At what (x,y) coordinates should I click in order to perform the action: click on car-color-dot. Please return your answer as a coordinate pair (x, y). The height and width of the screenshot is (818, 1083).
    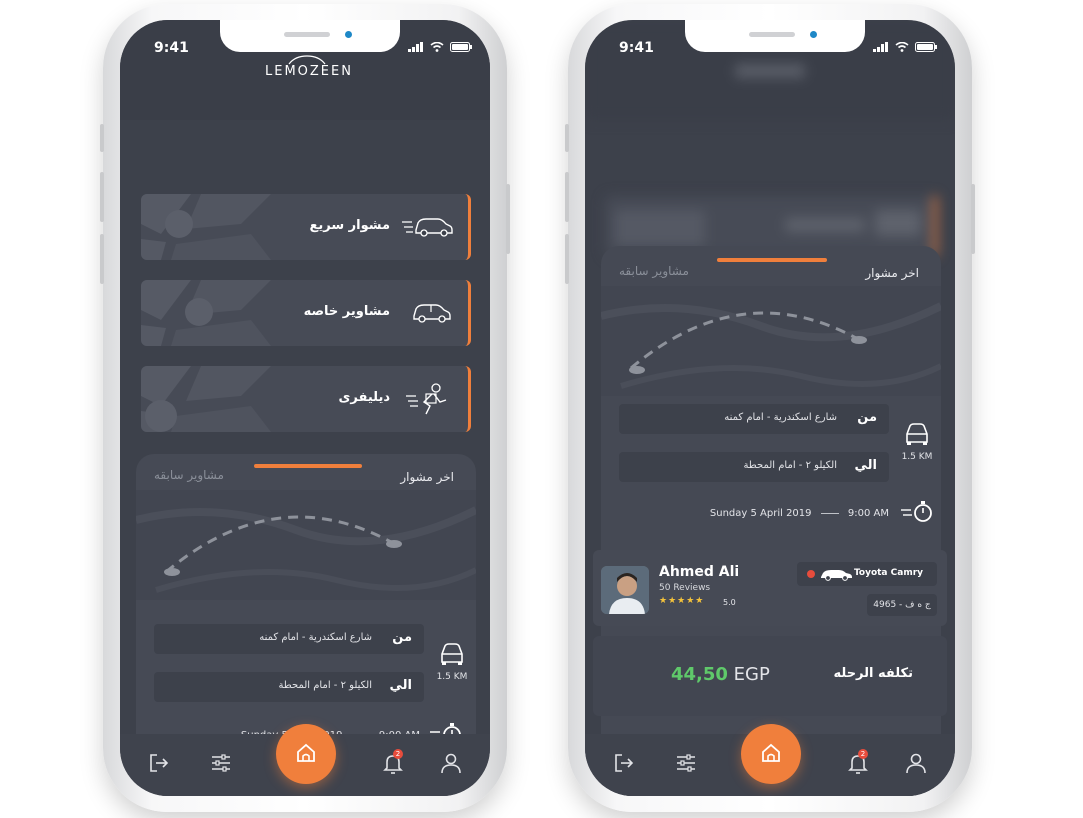
    Looking at the image, I should click on (811, 574).